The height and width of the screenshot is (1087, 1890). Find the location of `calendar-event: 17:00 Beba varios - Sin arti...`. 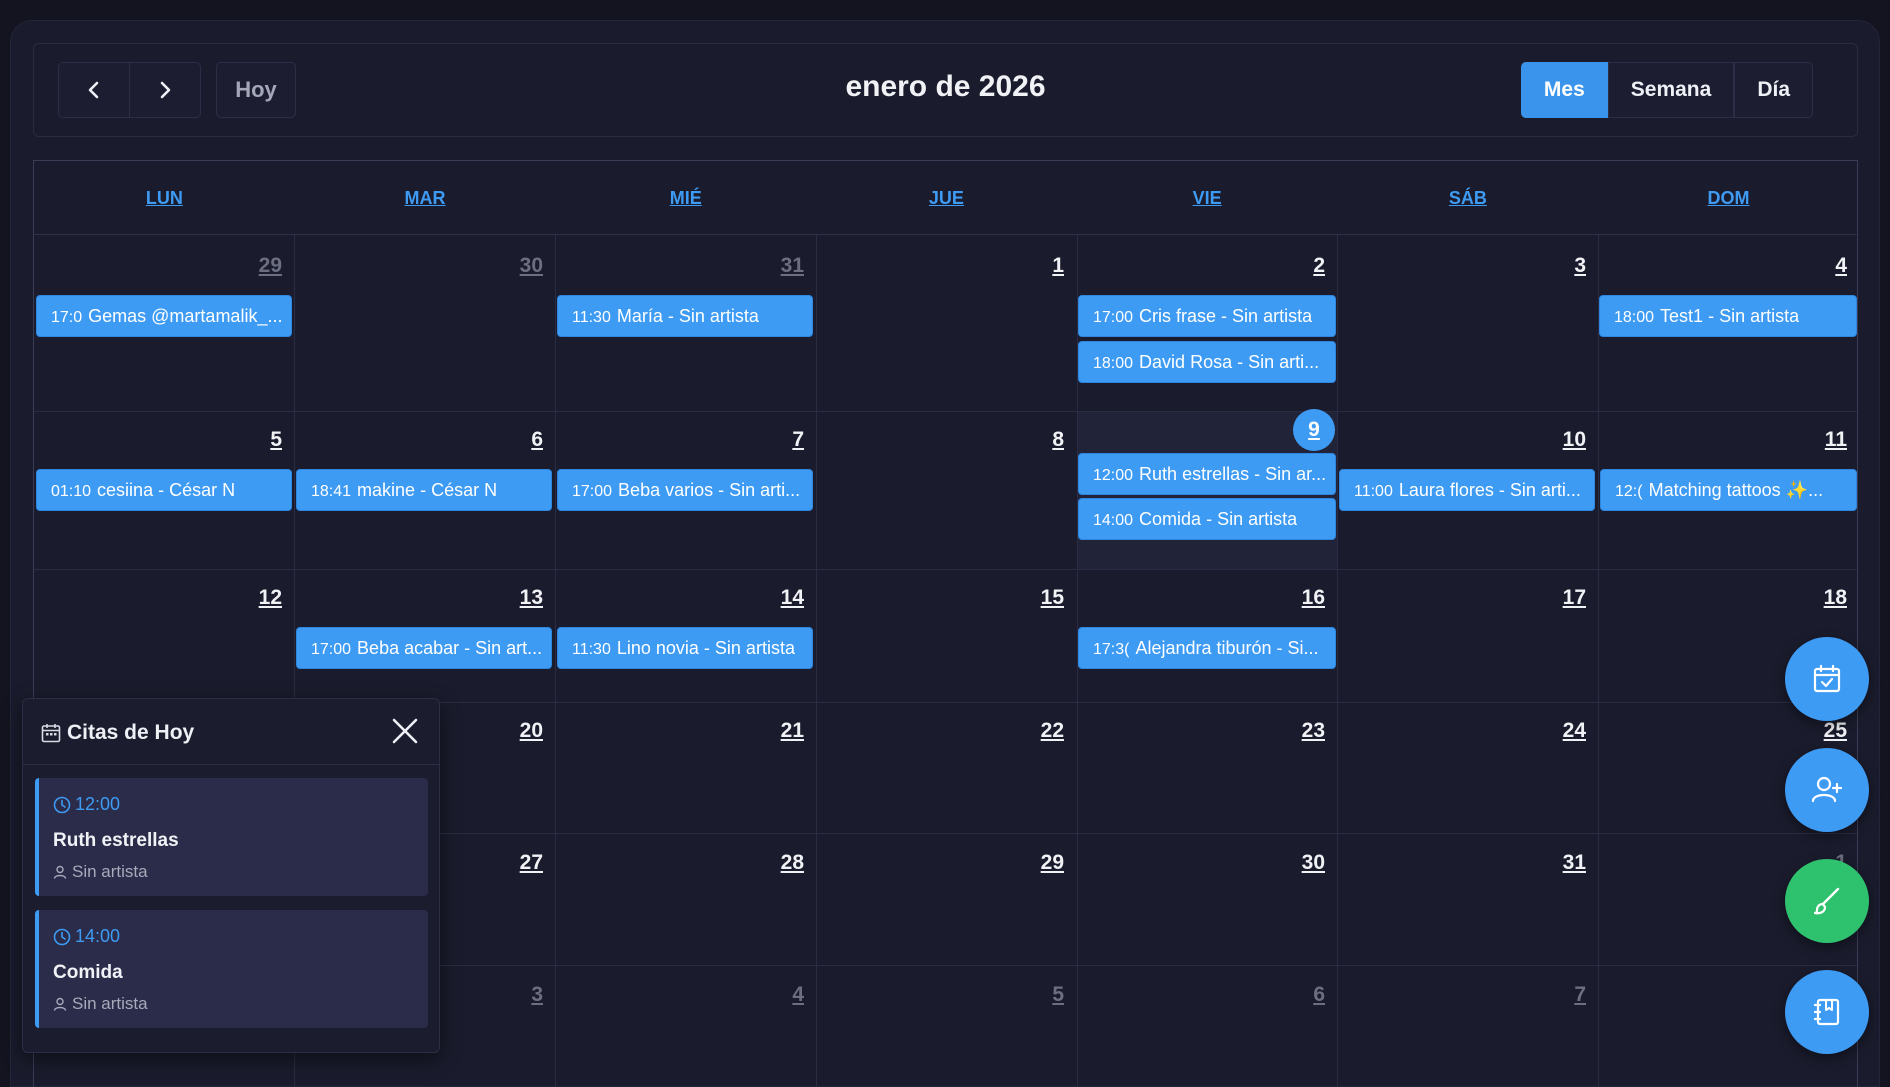

calendar-event: 17:00 Beba varios - Sin arti... is located at coordinates (685, 490).